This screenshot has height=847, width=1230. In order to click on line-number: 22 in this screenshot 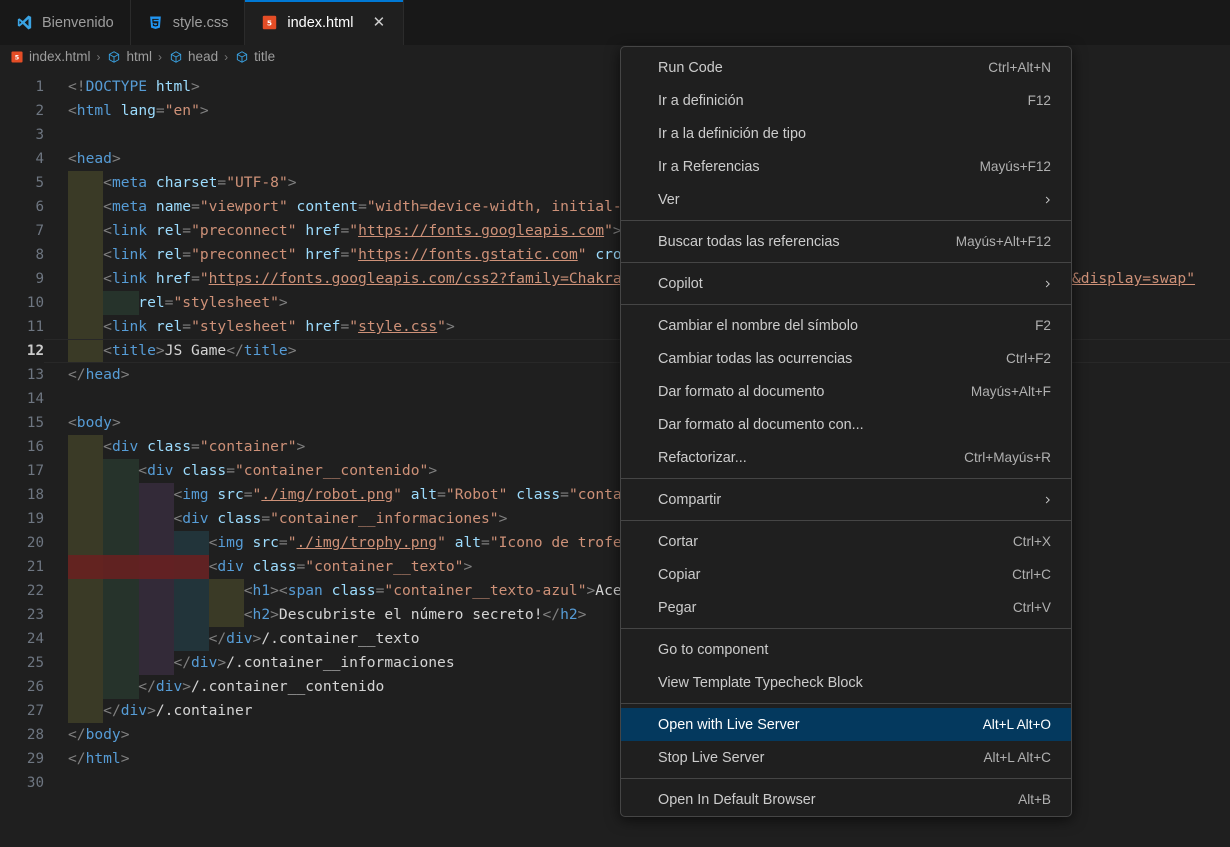, I will do `click(22, 591)`.